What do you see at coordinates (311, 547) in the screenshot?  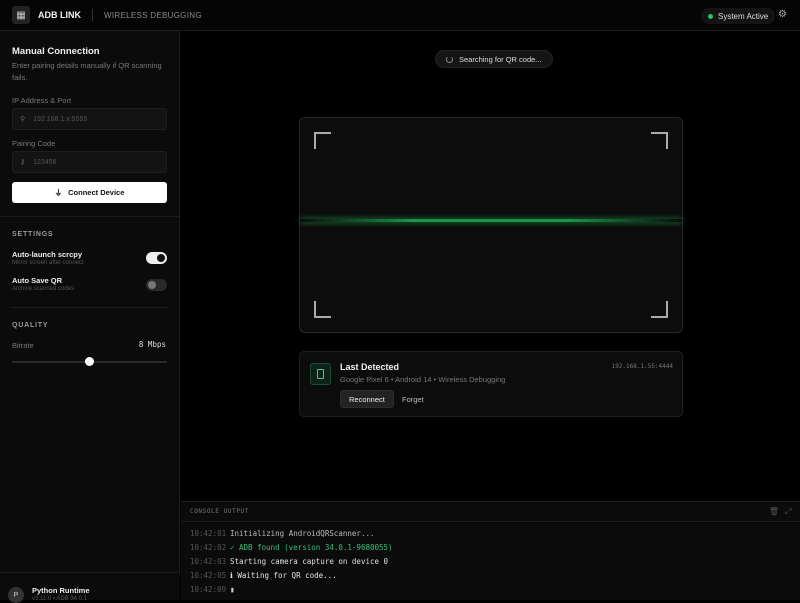 I see `console-message: ✓ ADB found (version 34.0.1-9680055)` at bounding box center [311, 547].